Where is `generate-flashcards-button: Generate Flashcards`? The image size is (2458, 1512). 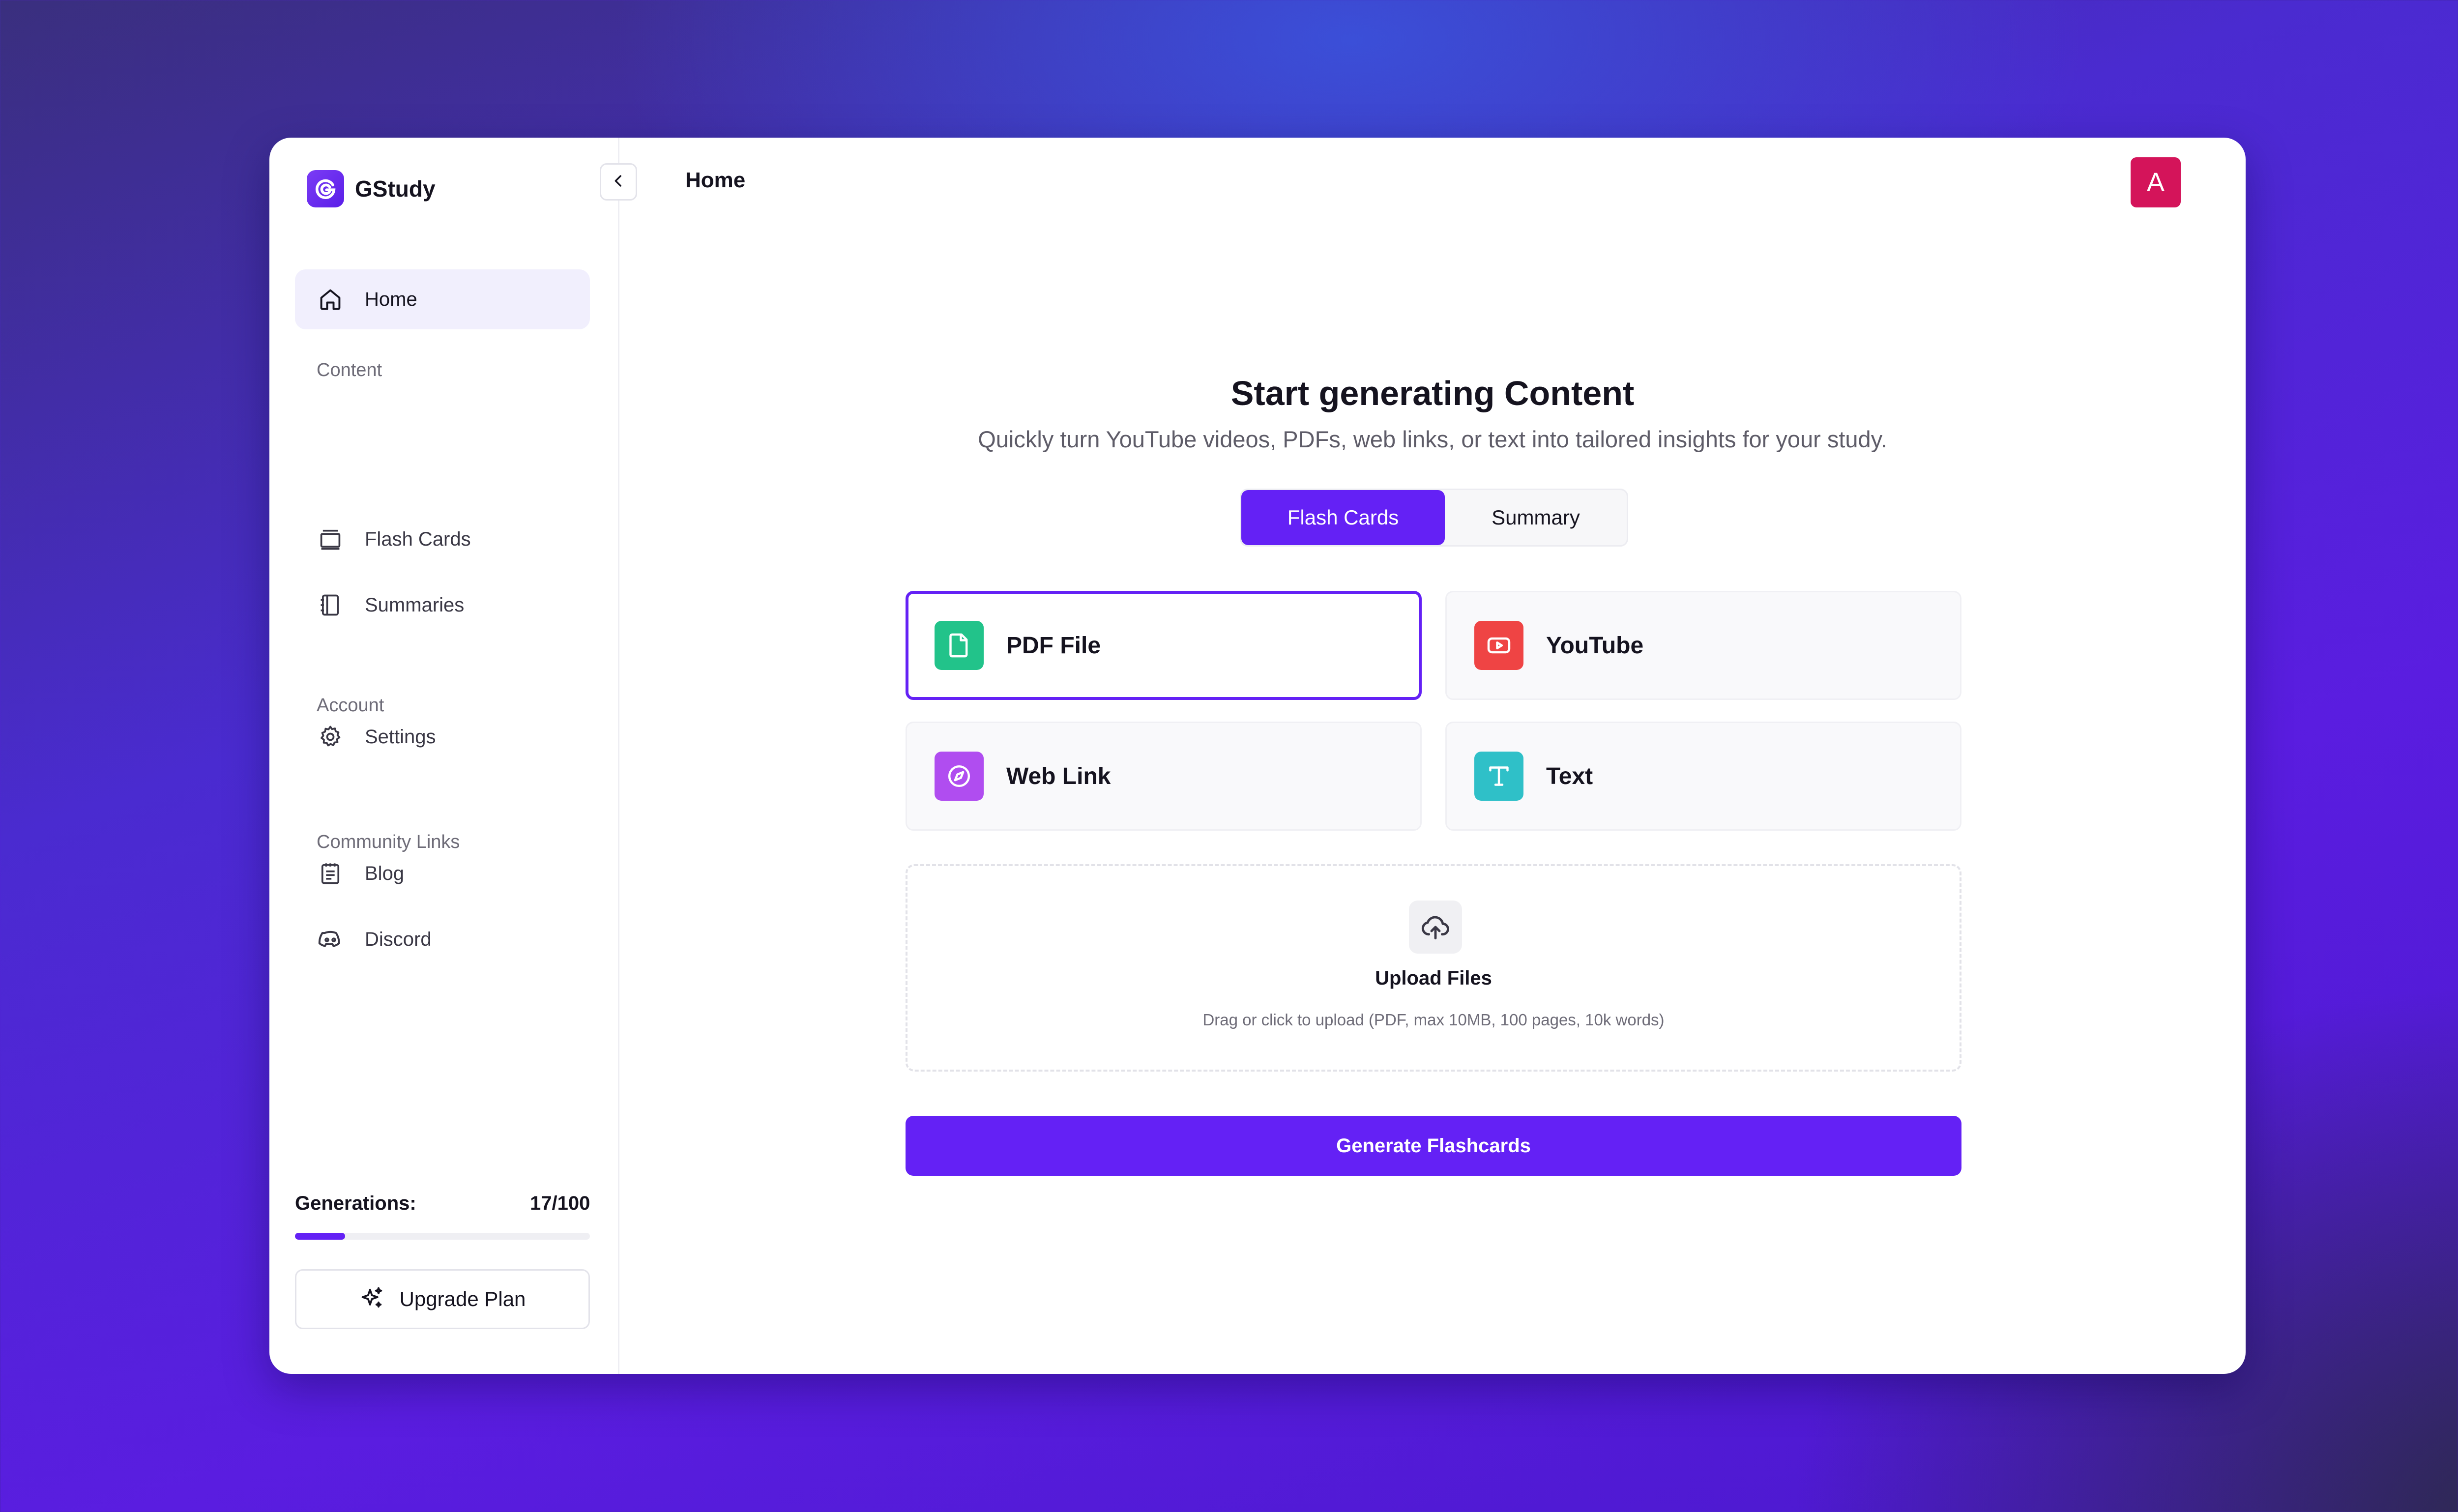
generate-flashcards-button: Generate Flashcards is located at coordinates (1433, 1146).